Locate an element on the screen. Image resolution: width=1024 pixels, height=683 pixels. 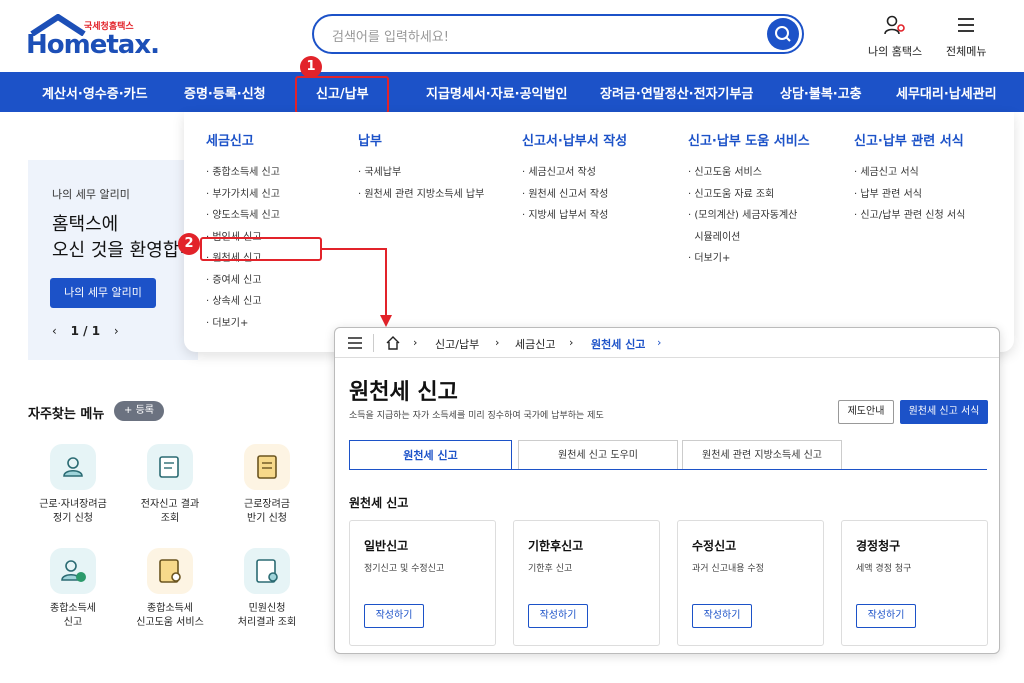
menu-item: · 신고도움 서비스 is located at coordinates (749, 174).